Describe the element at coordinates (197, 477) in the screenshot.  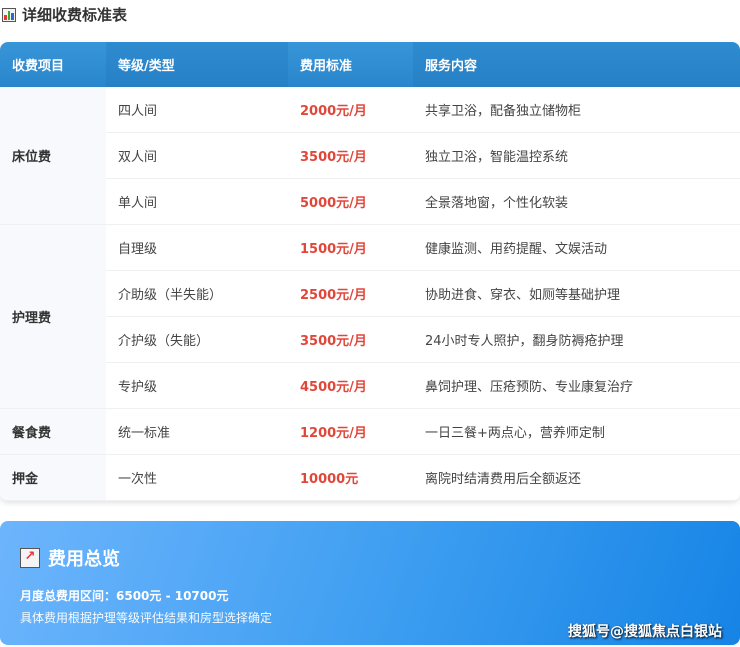
I see `grade-cell: 一次性` at that location.